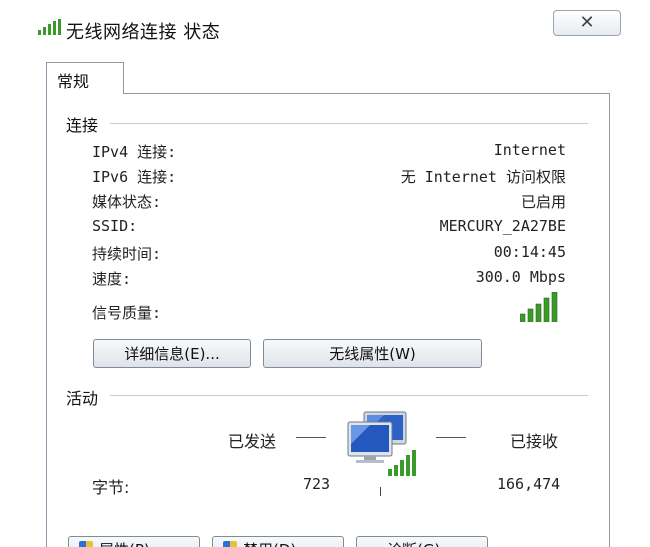  I want to click on diagnose-button-label: 诊断(G), so click(413, 543).